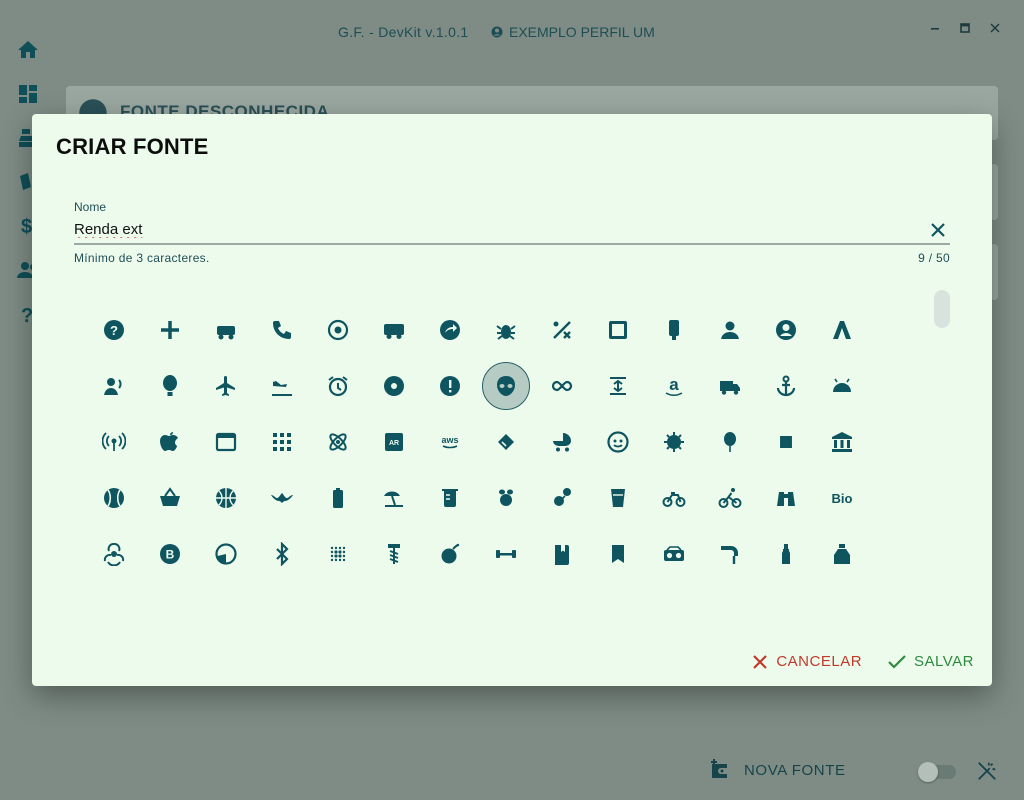  What do you see at coordinates (842, 442) in the screenshot?
I see `icon-option-bank` at bounding box center [842, 442].